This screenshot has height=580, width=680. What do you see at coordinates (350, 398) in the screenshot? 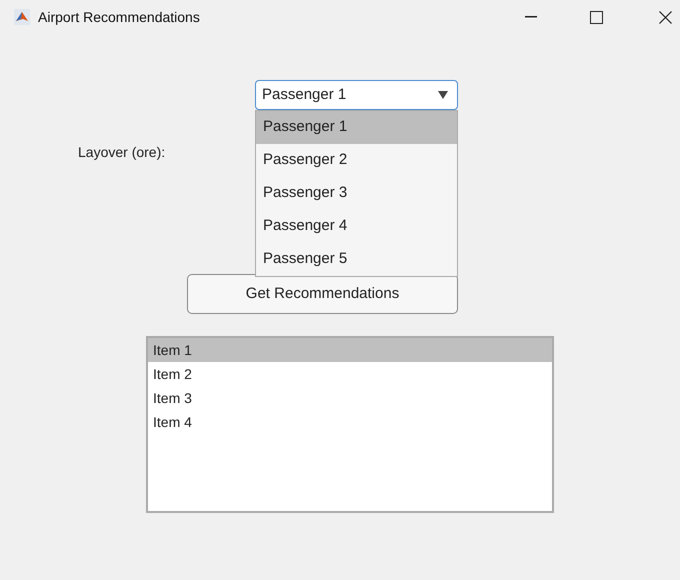
I see `list-item: Item 3` at bounding box center [350, 398].